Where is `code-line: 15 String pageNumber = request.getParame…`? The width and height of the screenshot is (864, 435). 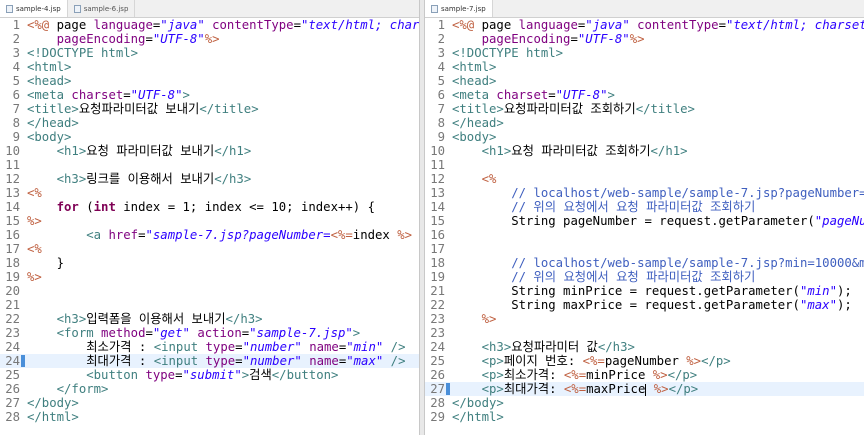 code-line: 15 String pageNumber = request.getParame… is located at coordinates (644, 221).